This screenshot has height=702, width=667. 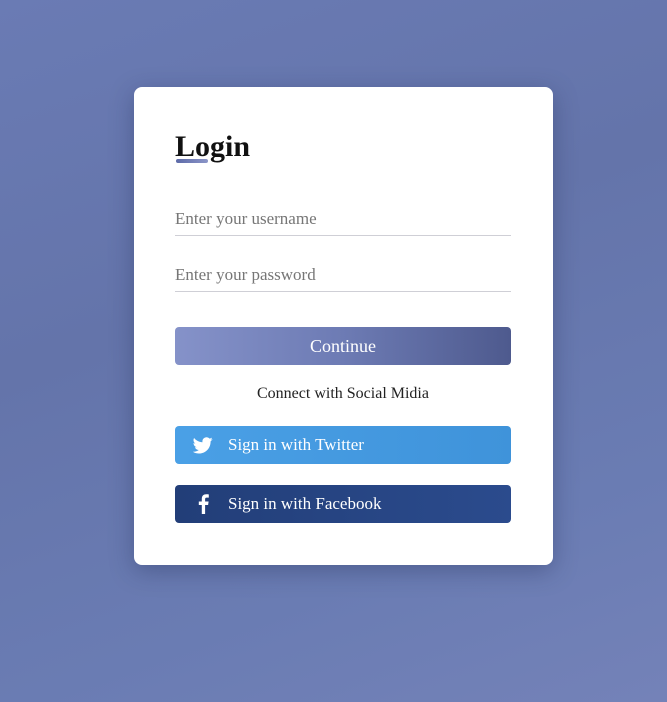 I want to click on social-caption: Connect with Social Midia, so click(x=343, y=393).